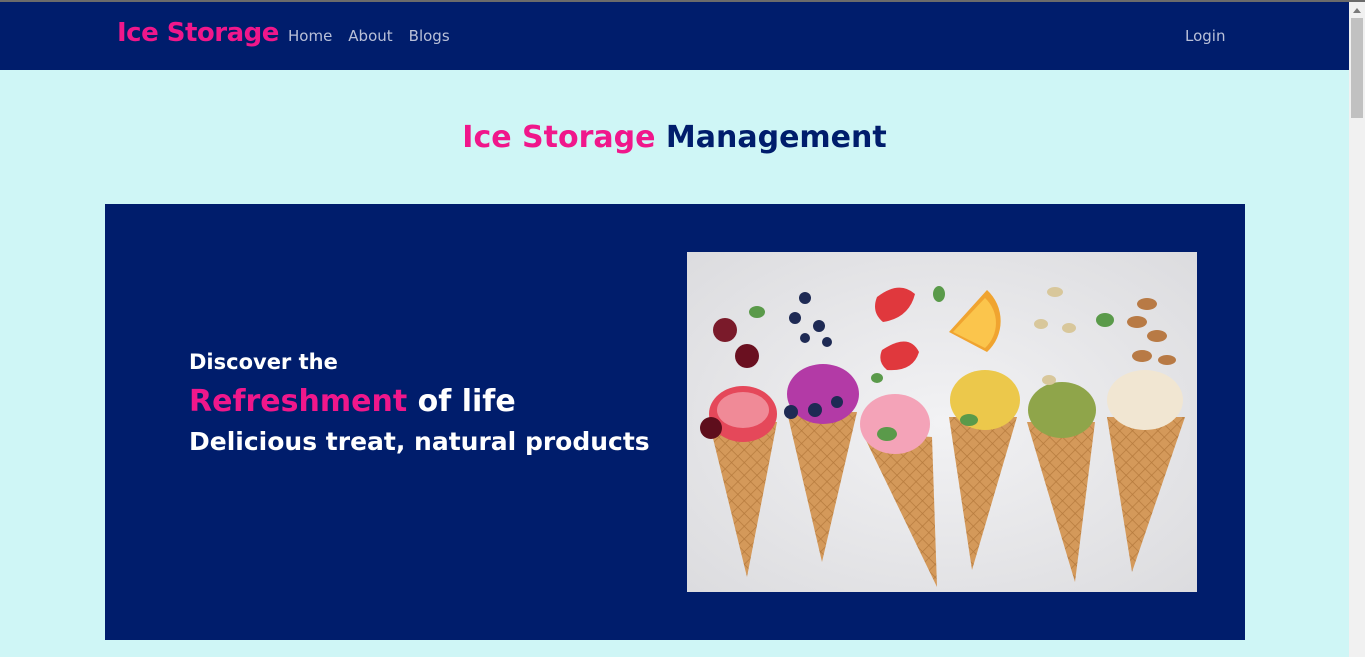 The height and width of the screenshot is (657, 1365). I want to click on hero-line-2: Refreshment of life, so click(419, 401).